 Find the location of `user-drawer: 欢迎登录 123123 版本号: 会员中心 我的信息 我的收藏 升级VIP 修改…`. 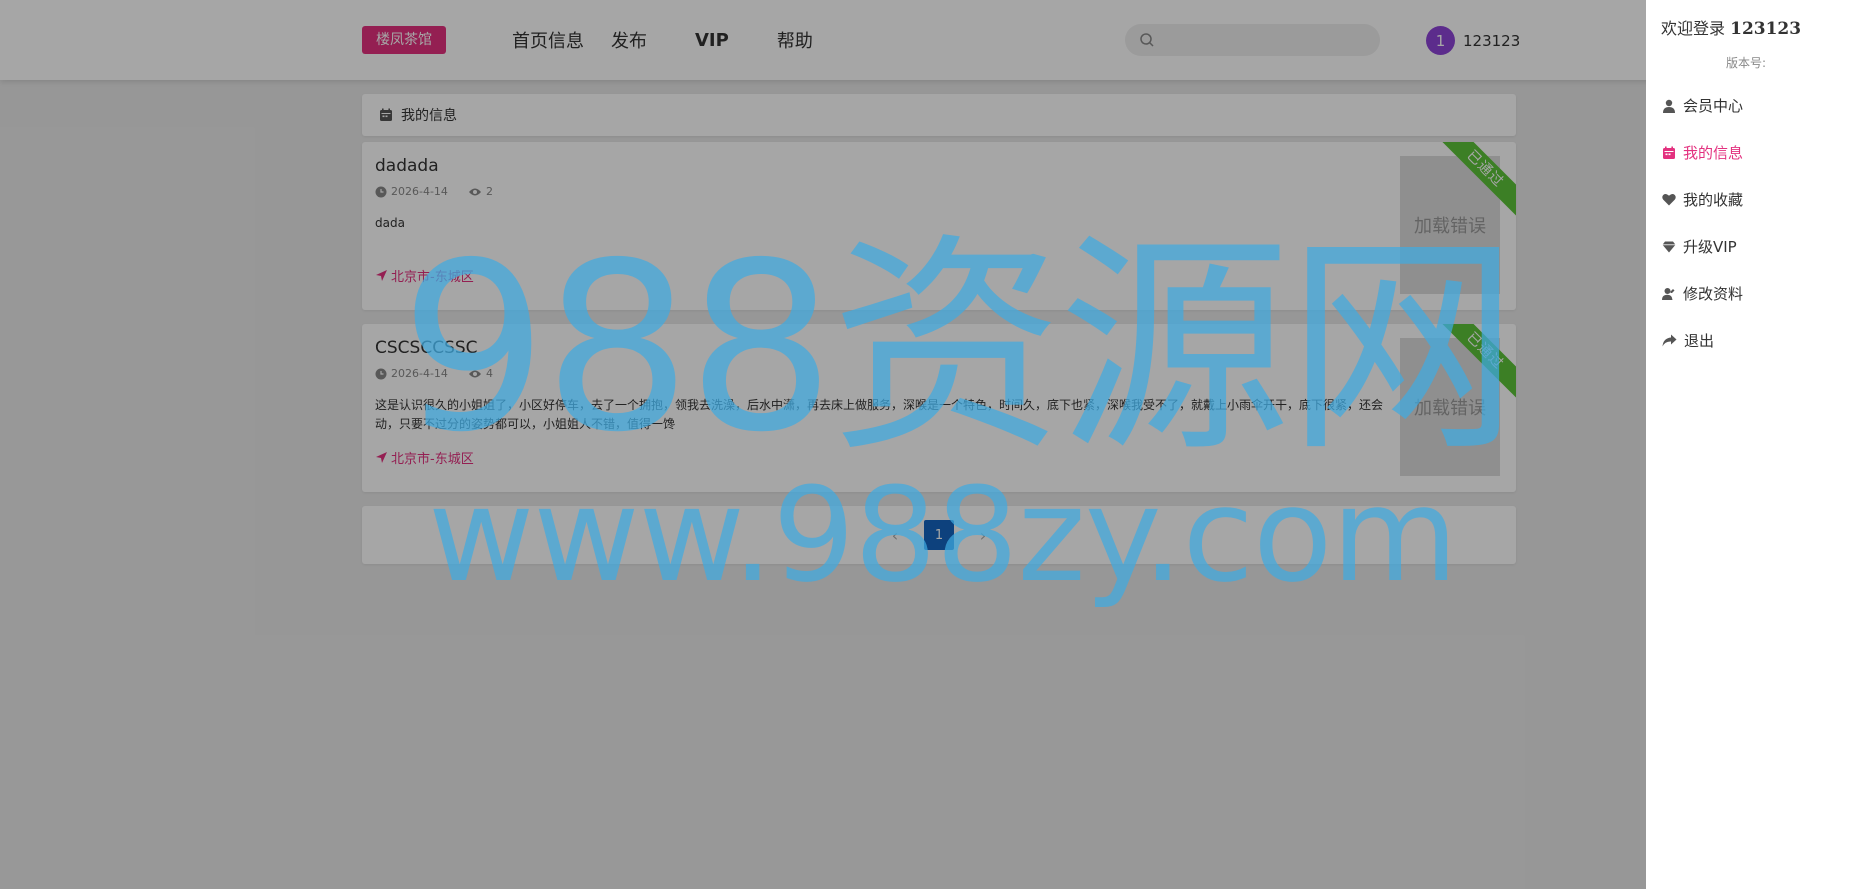

user-drawer: 欢迎登录 123123 版本号: 会员中心 我的信息 我的收藏 升级VIP 修改… is located at coordinates (1753, 444).